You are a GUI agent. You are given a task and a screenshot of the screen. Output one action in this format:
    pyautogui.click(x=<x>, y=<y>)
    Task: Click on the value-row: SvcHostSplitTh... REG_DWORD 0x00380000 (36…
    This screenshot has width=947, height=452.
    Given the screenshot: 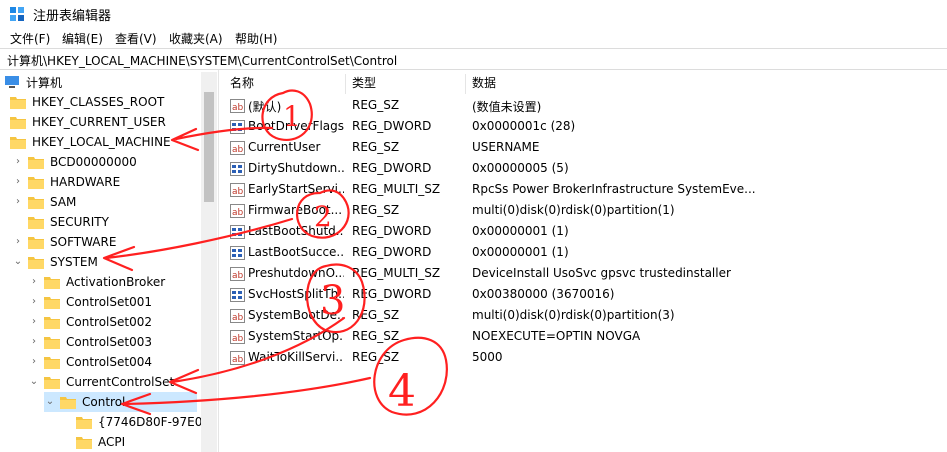 What is the action you would take?
    pyautogui.click(x=585, y=295)
    